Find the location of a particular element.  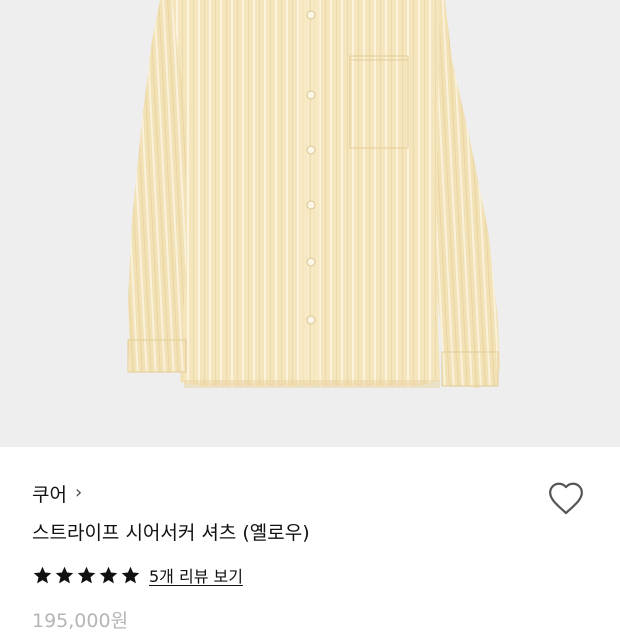

star-rating is located at coordinates (86, 575).